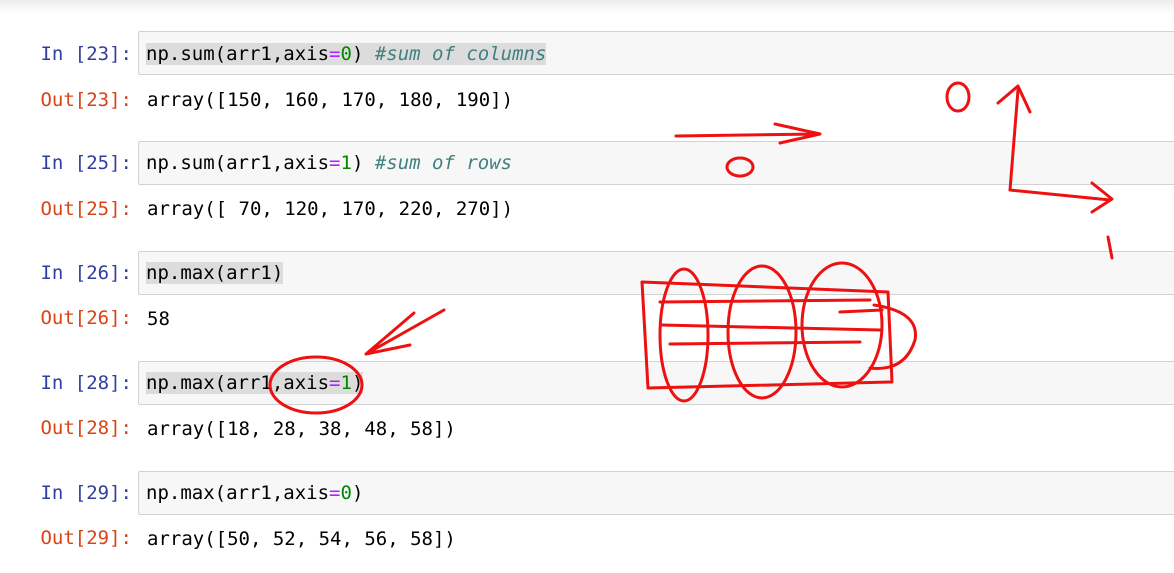 Image resolution: width=1174 pixels, height=573 pixels. Describe the element at coordinates (254, 493) in the screenshot. I see `code-text: np.max(arr1,axis=0)` at that location.